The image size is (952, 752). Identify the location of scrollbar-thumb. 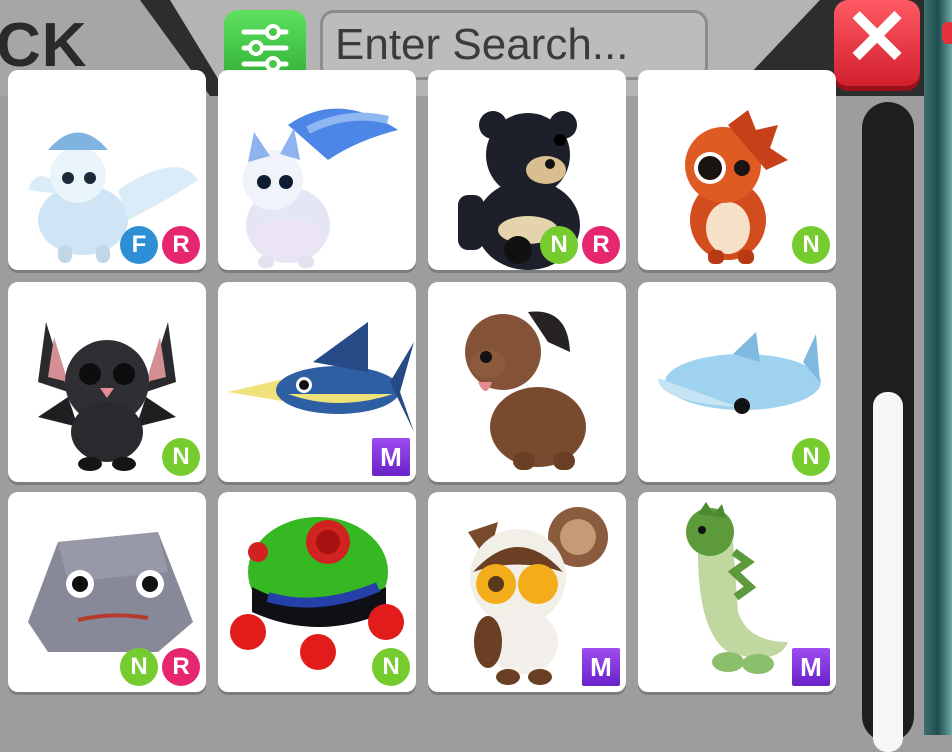
(888, 572).